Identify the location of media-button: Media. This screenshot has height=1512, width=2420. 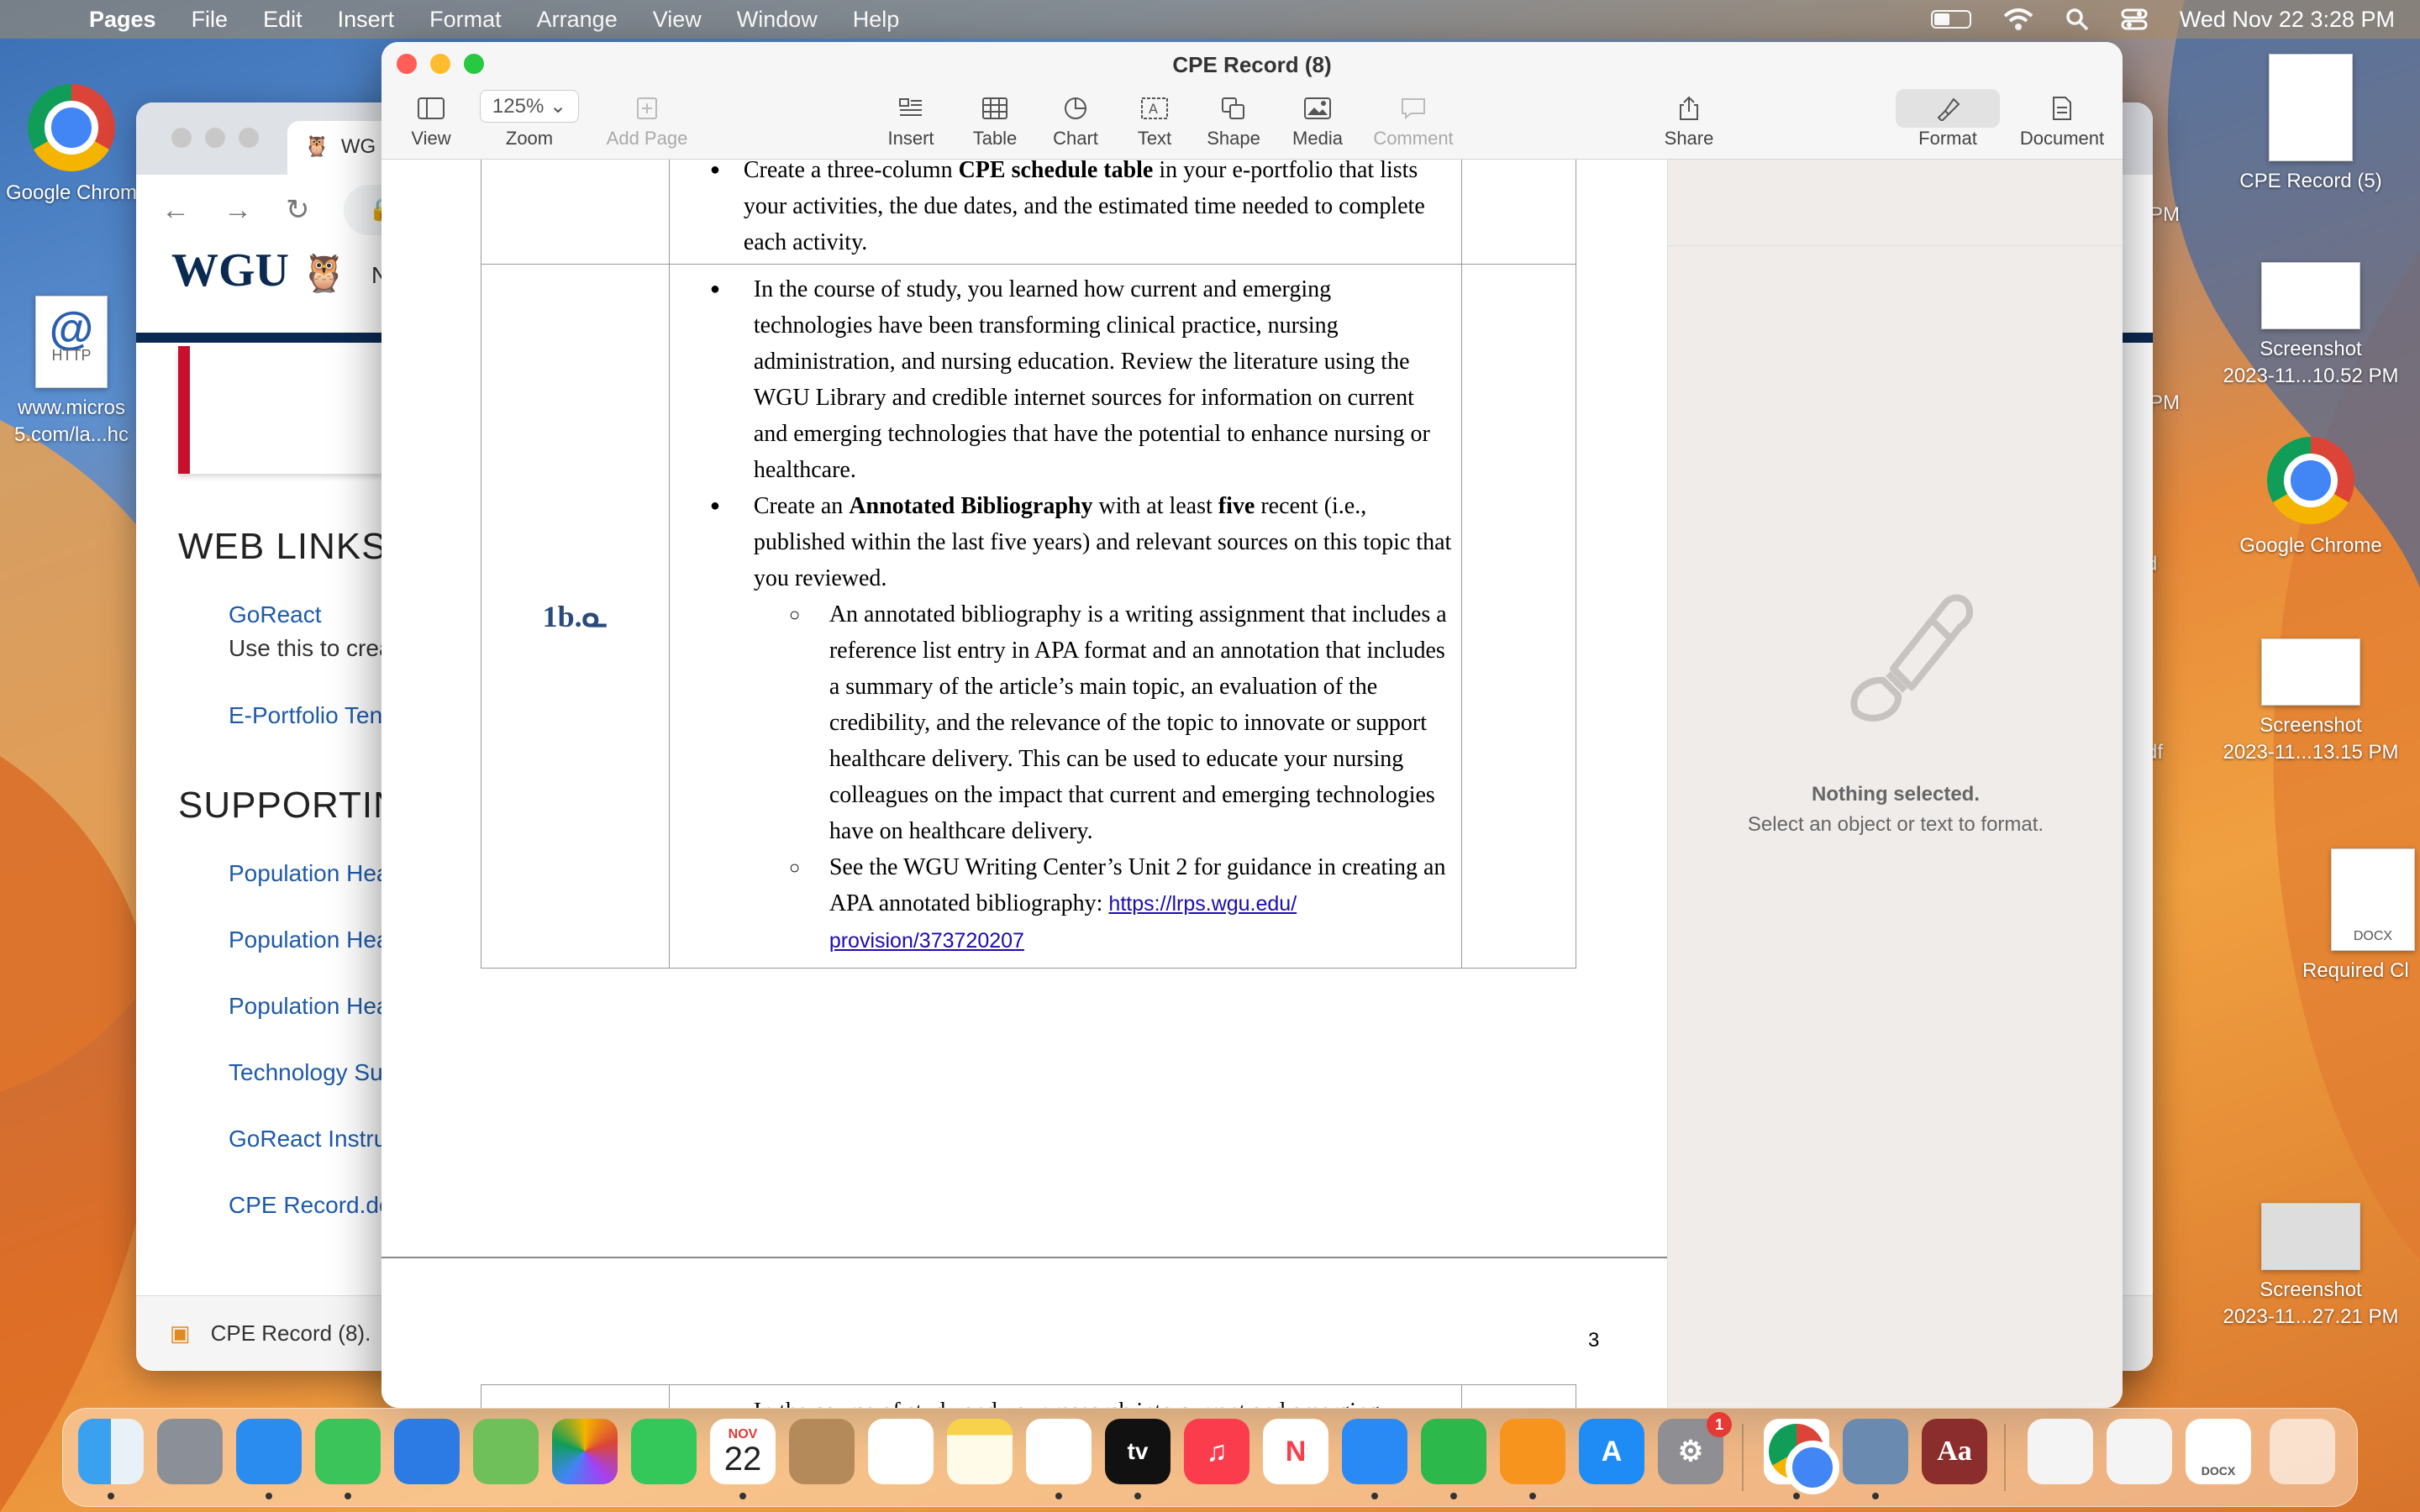
(1317, 119).